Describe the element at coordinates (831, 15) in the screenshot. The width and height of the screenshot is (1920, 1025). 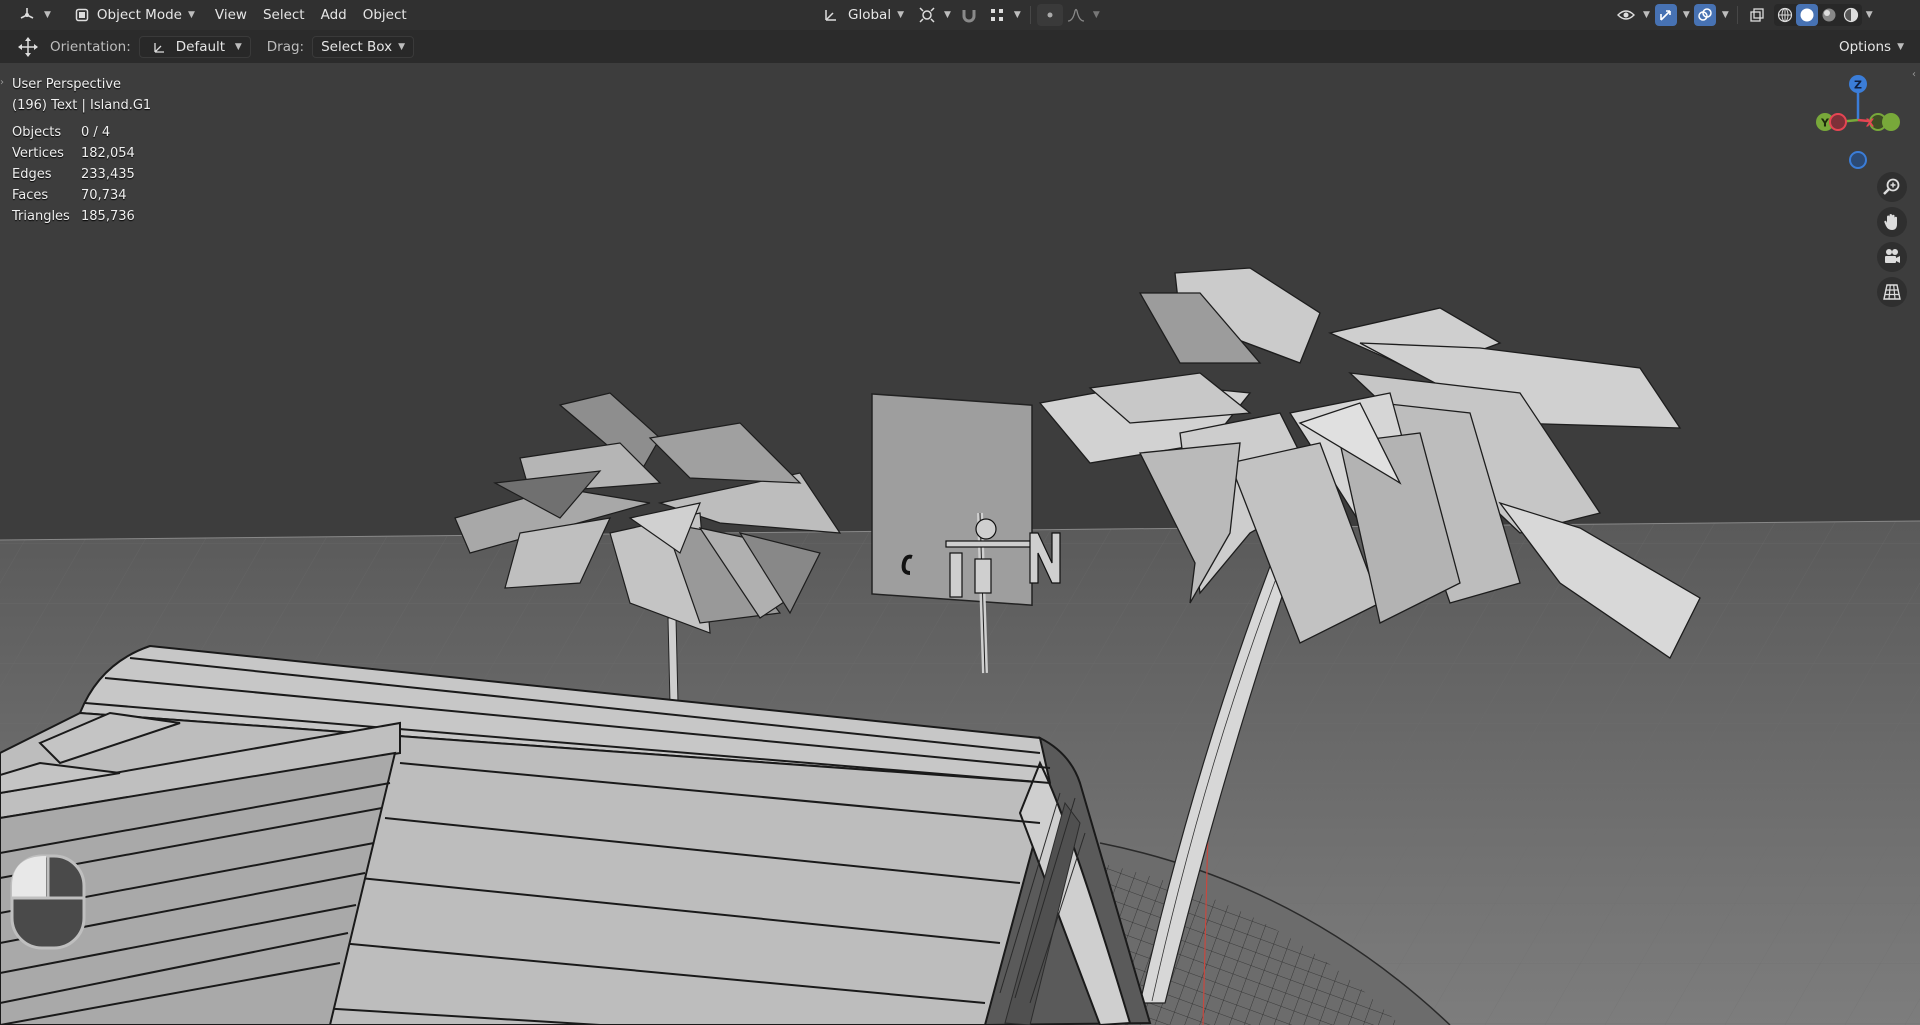
I see `orientation-axes-icon` at that location.